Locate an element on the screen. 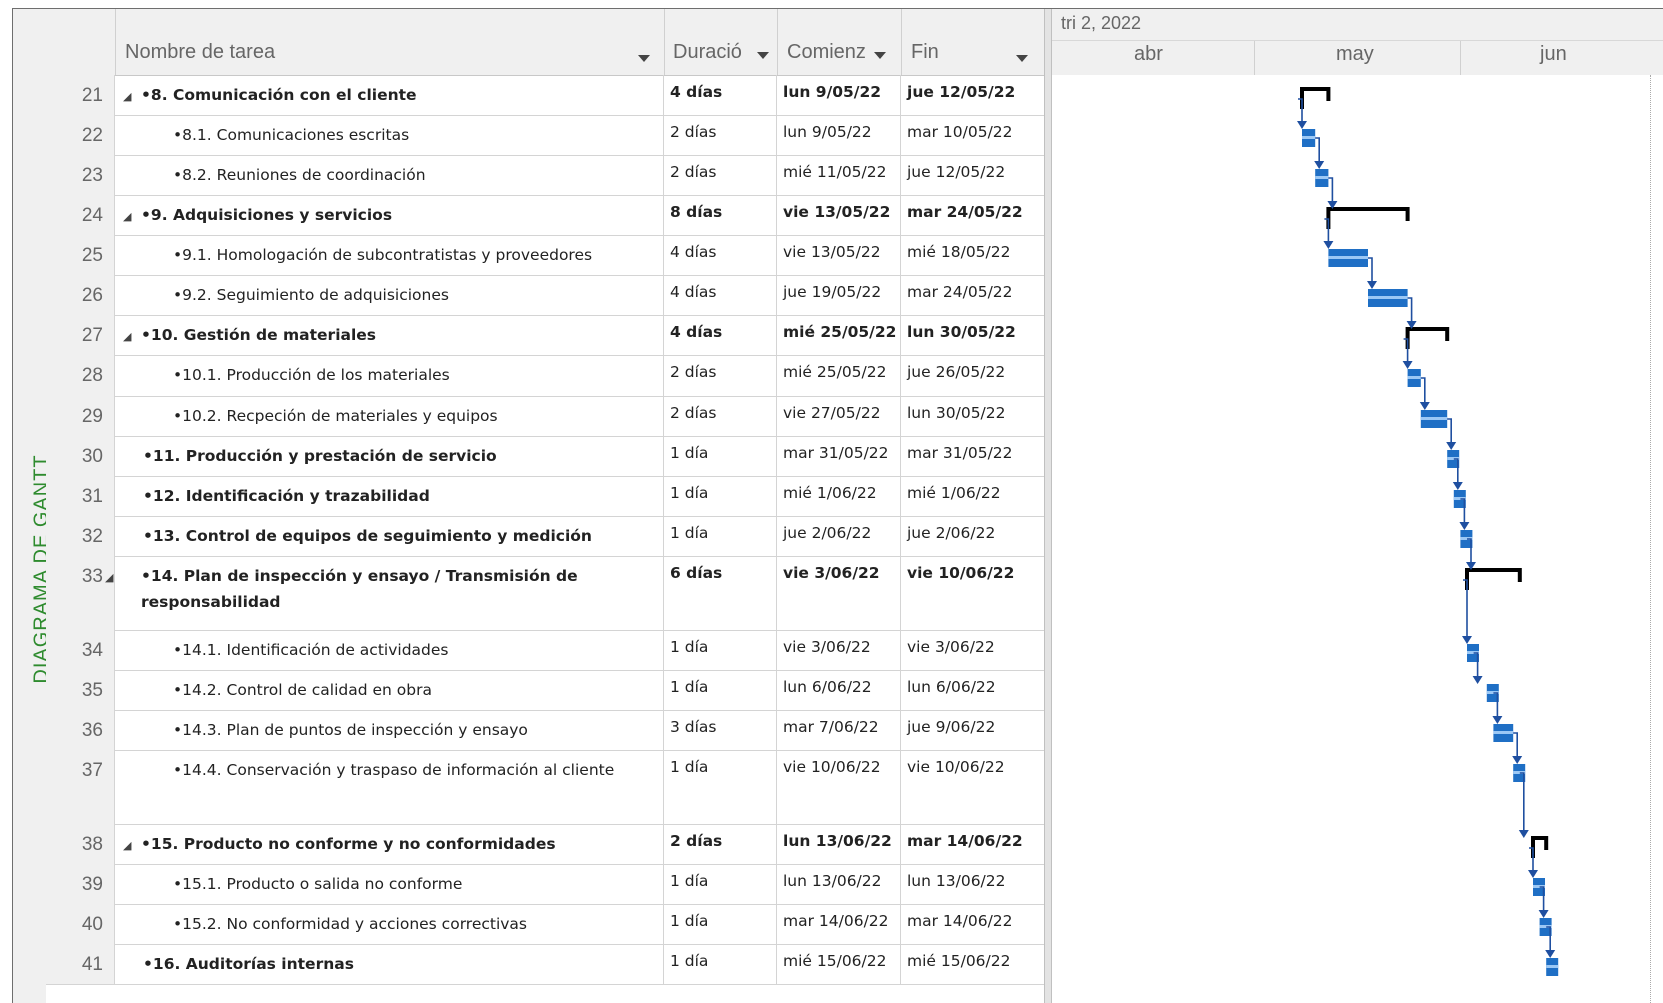 This screenshot has height=1003, width=1663. start-cell: mié 1/06/22 is located at coordinates (839, 496).